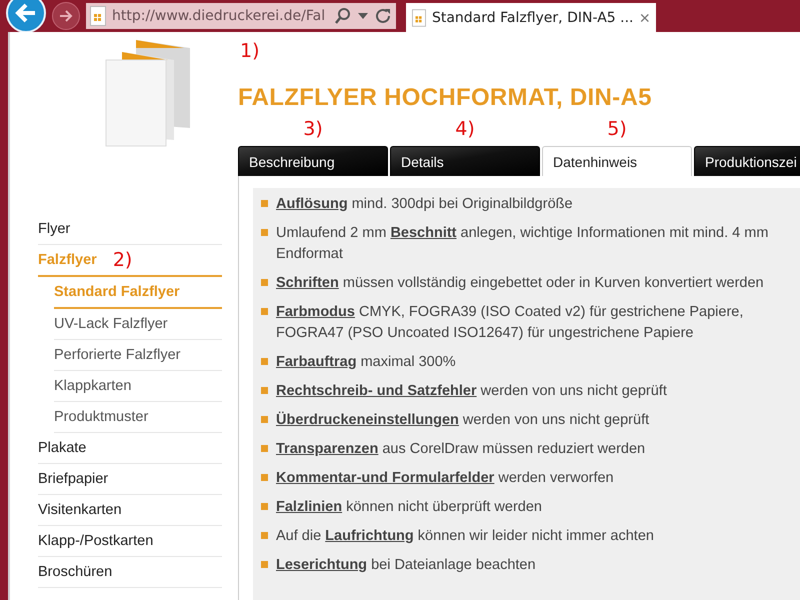 The height and width of the screenshot is (600, 800). I want to click on sidebar-item: Visitenkarten, so click(80, 510).